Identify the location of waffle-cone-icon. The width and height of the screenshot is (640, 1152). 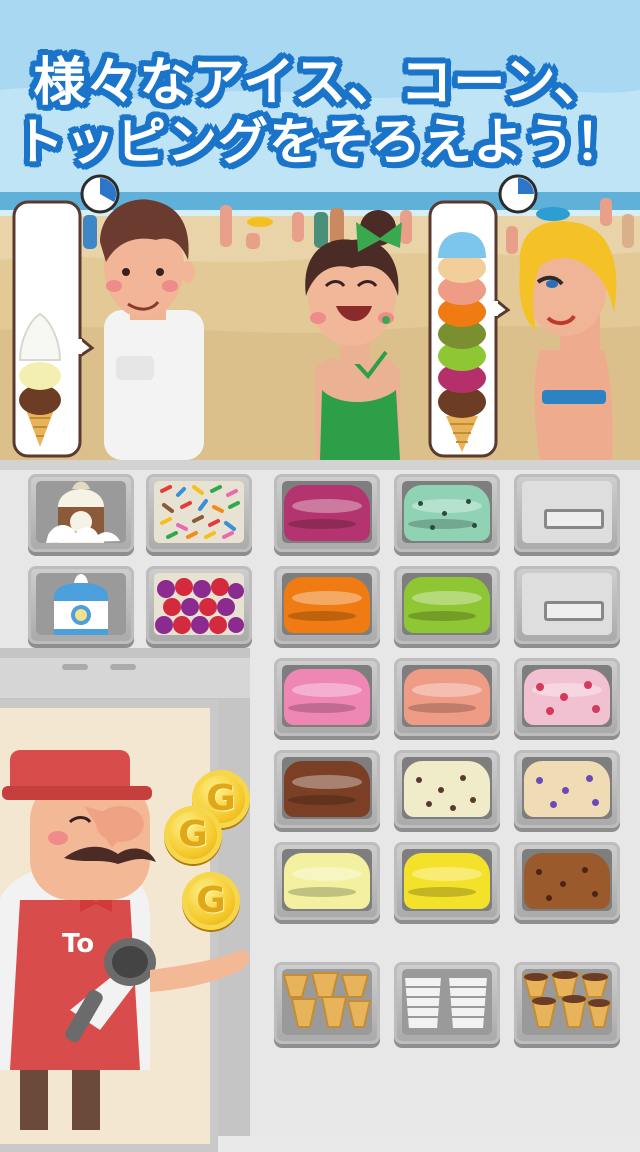
(327, 1000).